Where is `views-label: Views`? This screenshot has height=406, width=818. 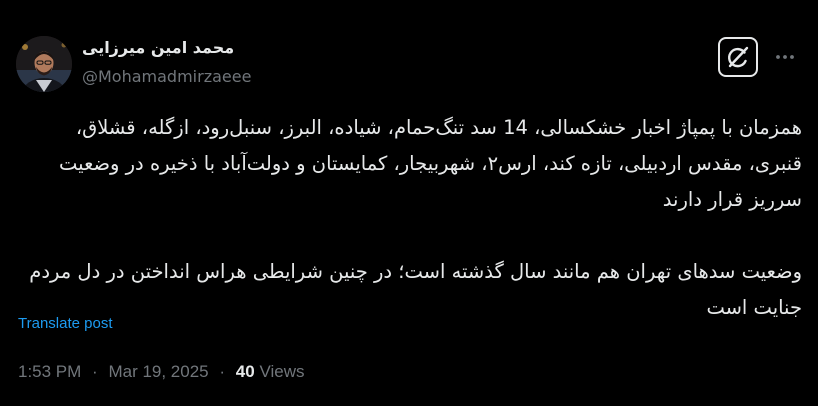 views-label: Views is located at coordinates (282, 371).